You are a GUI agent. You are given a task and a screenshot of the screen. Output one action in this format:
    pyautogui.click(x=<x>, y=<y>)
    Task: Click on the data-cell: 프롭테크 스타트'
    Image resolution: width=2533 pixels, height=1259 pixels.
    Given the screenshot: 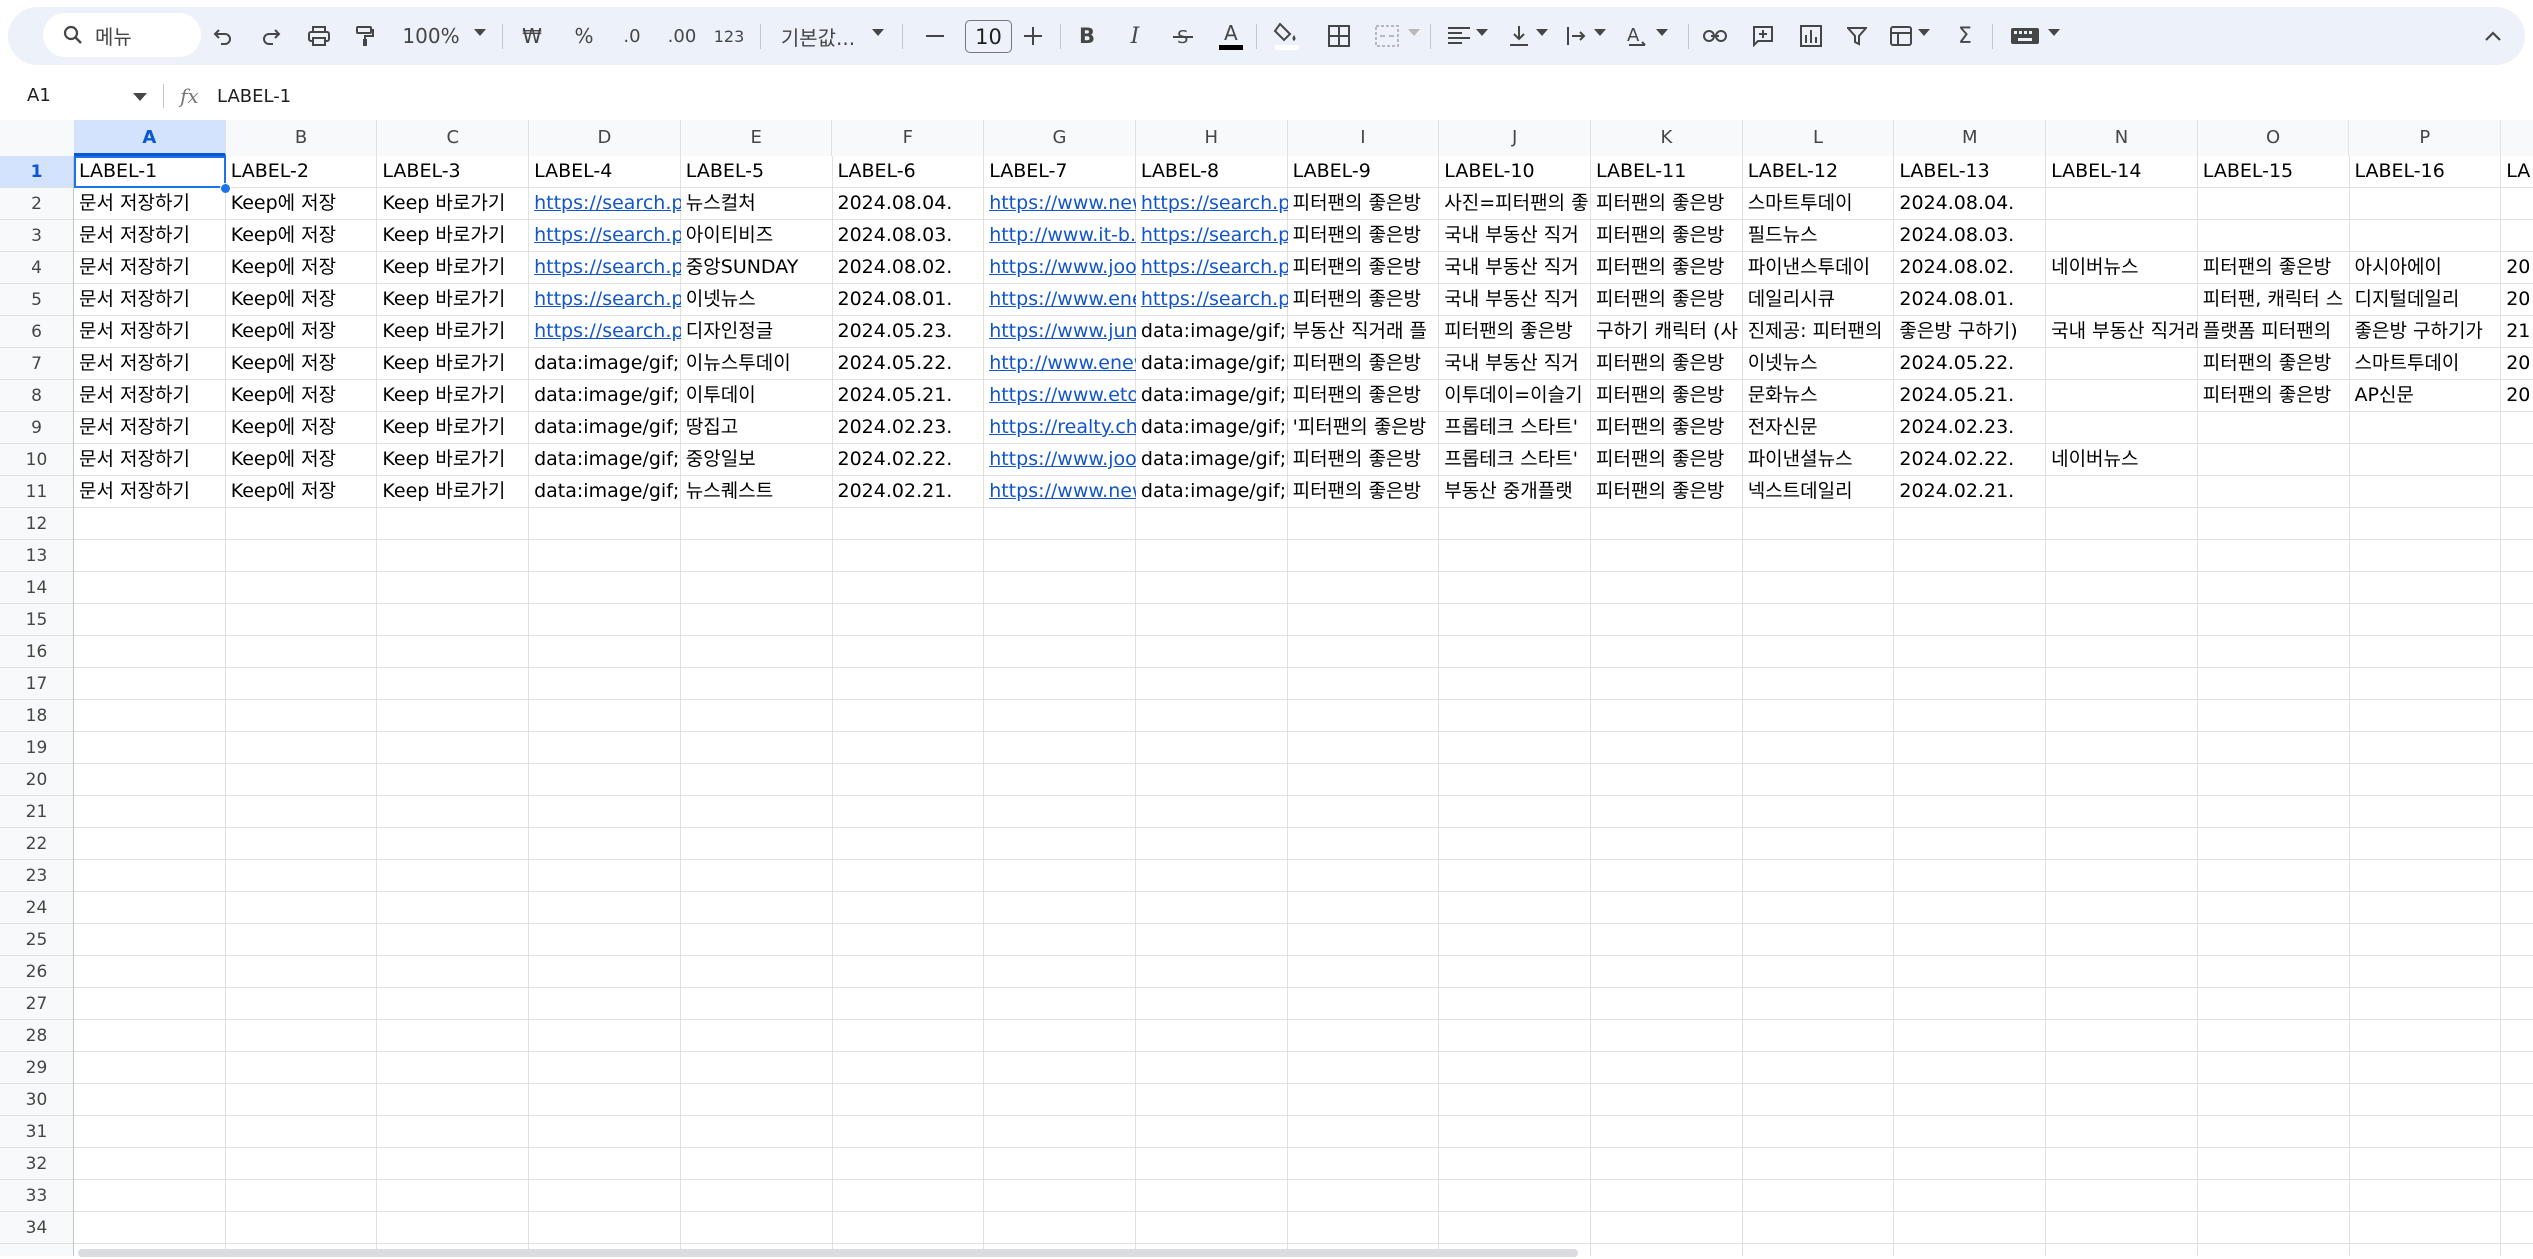 What is the action you would take?
    pyautogui.click(x=1515, y=427)
    